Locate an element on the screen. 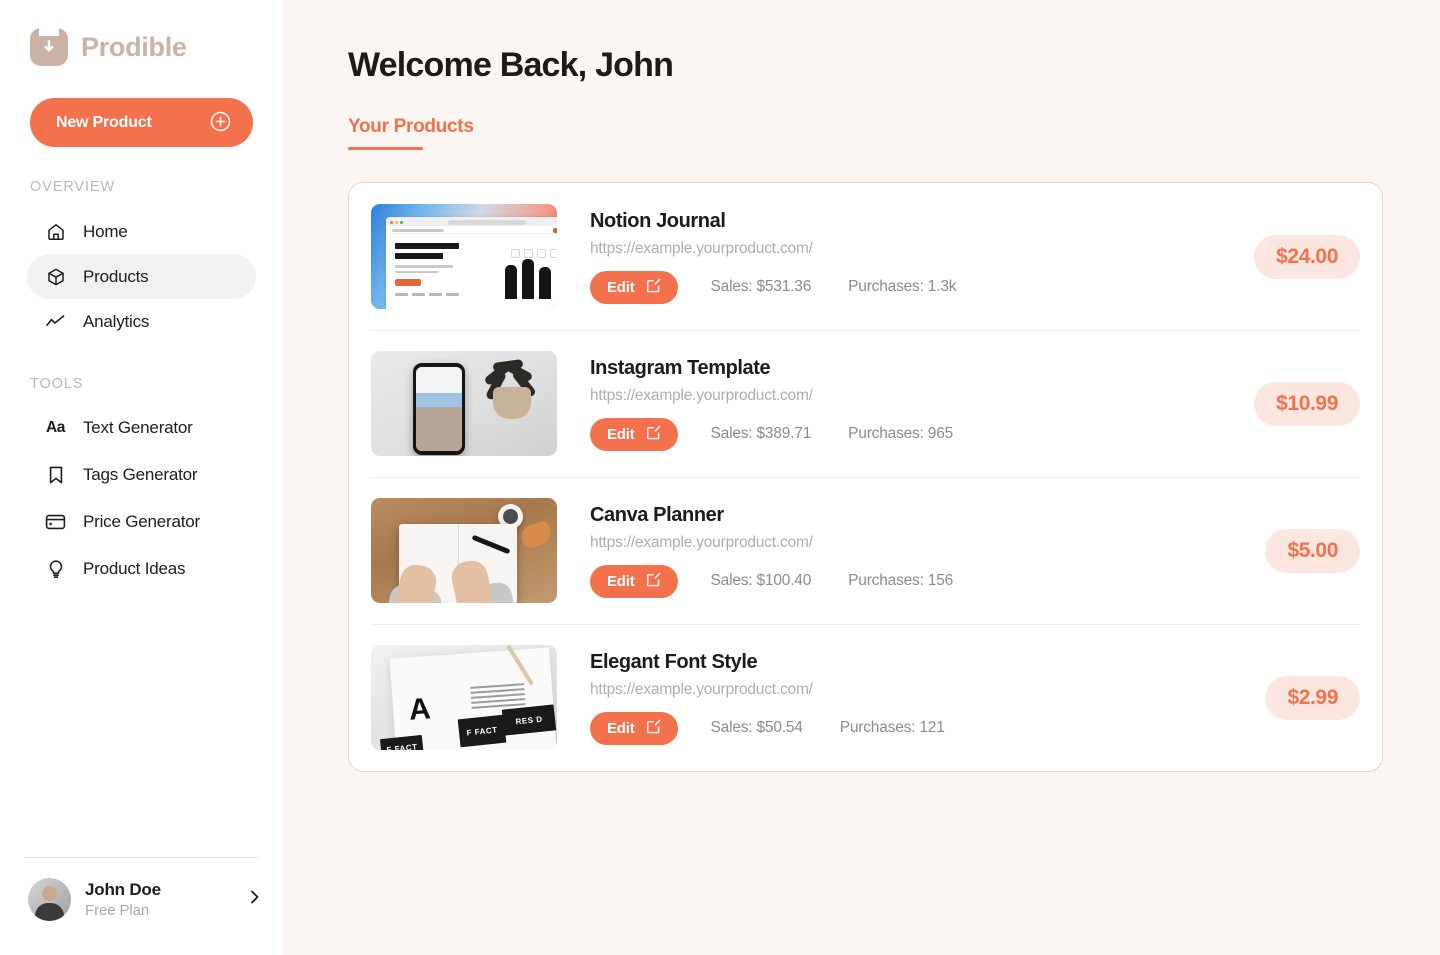 The width and height of the screenshot is (1440, 955). thumb-text-res: RES D is located at coordinates (529, 720).